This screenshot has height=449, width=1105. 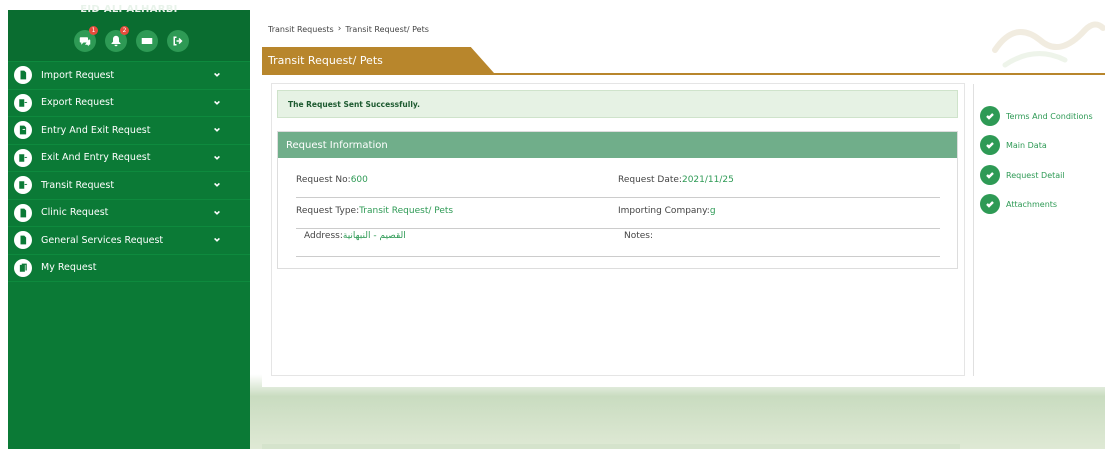 I want to click on sidebar-item-my-request: My Request, so click(x=129, y=268).